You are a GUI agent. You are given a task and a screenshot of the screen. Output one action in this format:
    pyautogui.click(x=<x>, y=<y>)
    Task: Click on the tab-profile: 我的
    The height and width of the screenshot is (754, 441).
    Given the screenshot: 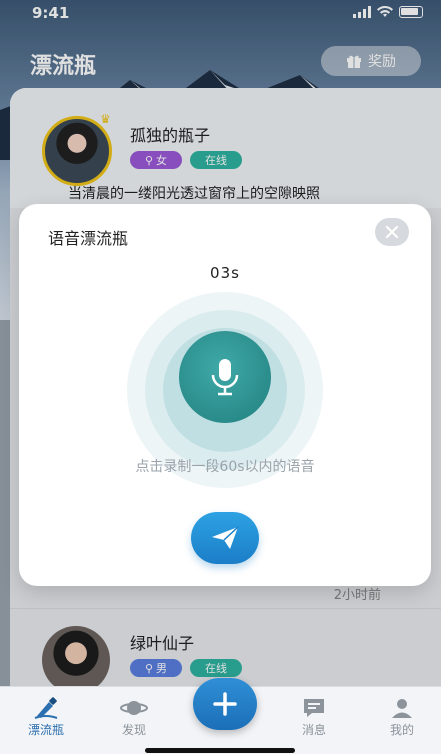 What is the action you would take?
    pyautogui.click(x=402, y=716)
    